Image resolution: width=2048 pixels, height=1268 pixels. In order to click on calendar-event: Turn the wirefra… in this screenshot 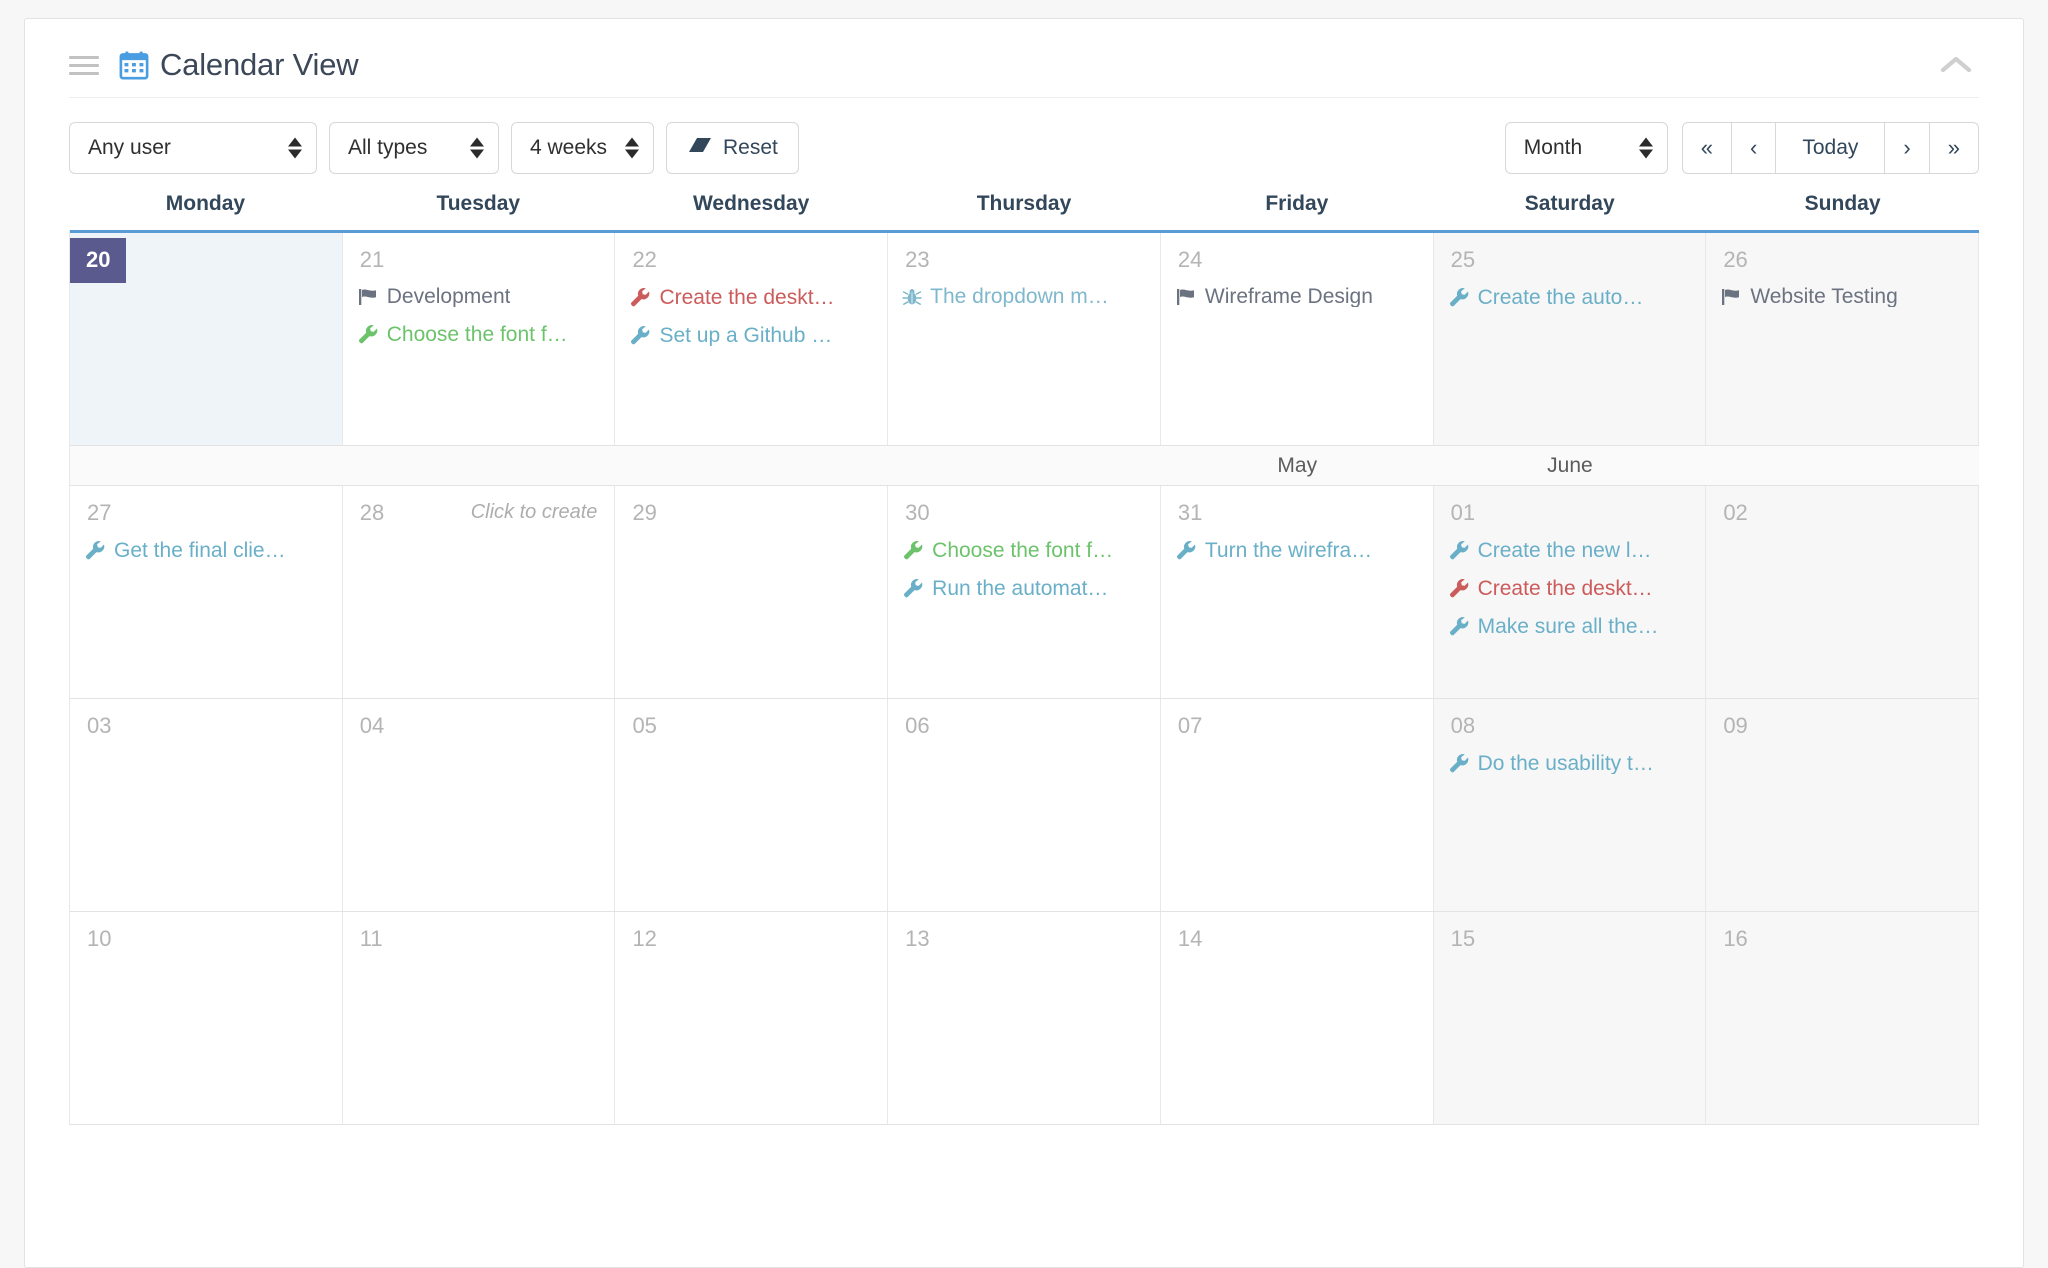, I will do `click(1299, 551)`.